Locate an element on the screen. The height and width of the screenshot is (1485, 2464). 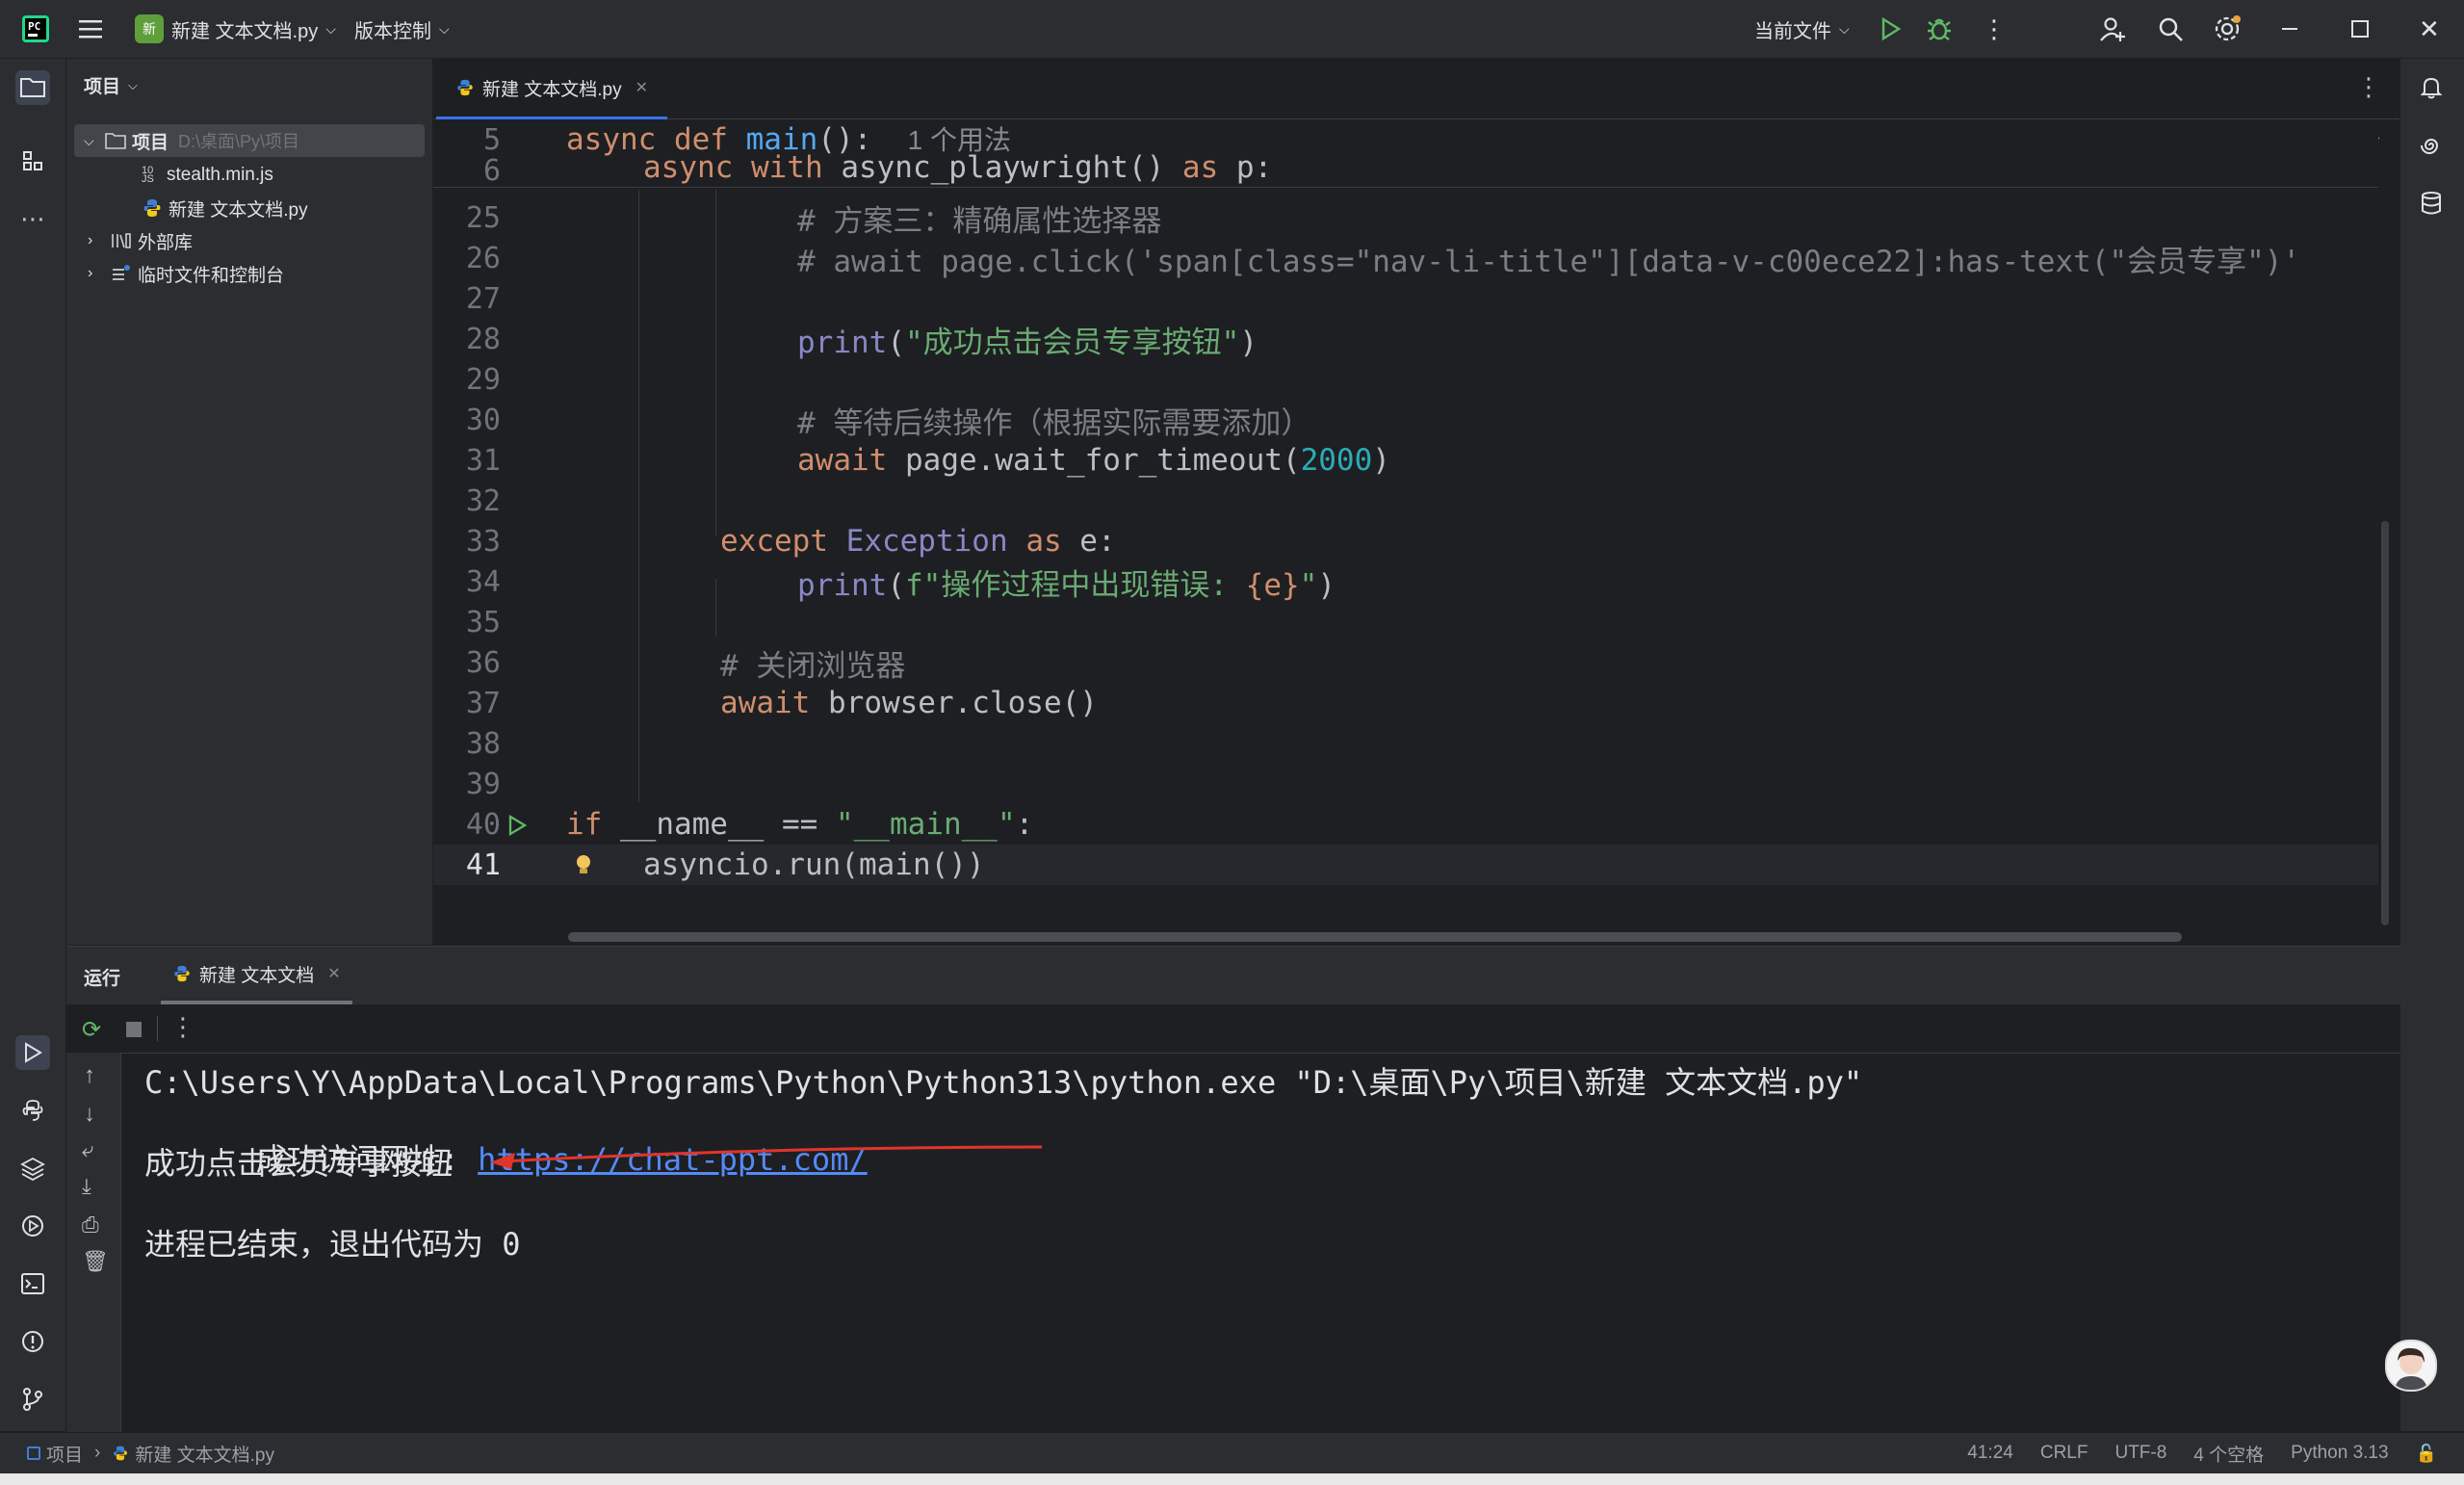
tab-options-button: ⋮ is located at coordinates (2368, 87).